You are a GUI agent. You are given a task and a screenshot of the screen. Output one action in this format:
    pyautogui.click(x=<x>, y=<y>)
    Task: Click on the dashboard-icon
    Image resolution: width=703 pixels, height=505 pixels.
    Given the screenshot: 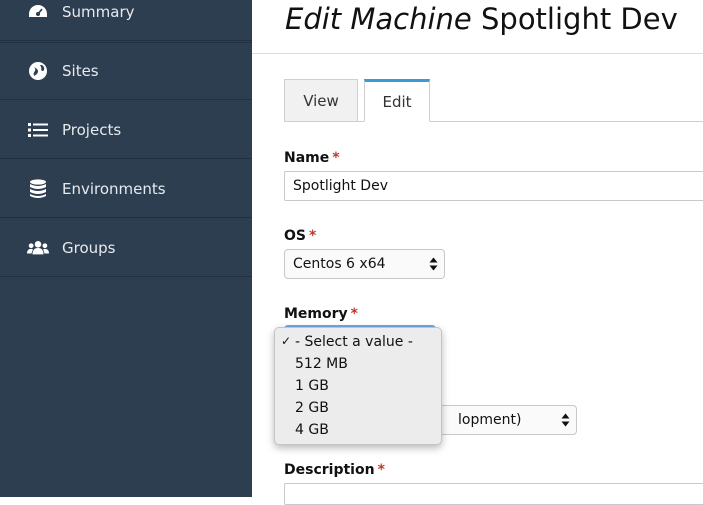 What is the action you would take?
    pyautogui.click(x=38, y=12)
    